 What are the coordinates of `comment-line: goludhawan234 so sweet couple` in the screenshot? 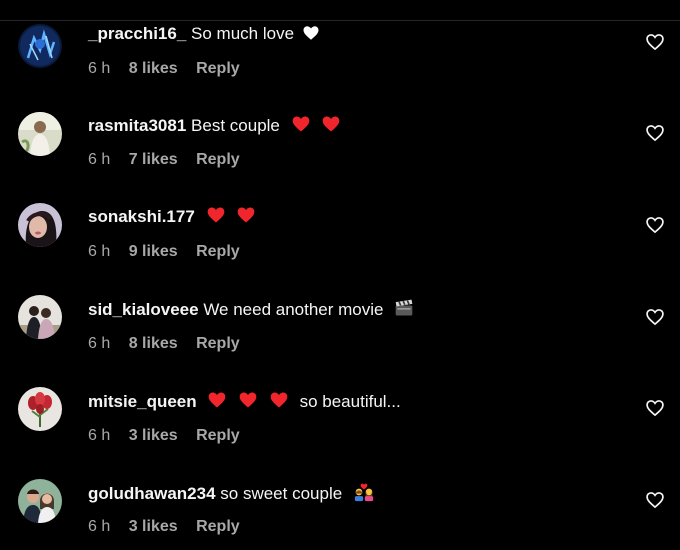 It's located at (231, 493).